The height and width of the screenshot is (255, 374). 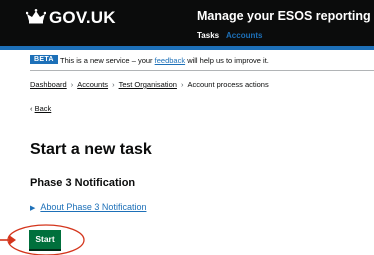 I want to click on breadcrumb-dashboard: Dashboard, so click(x=48, y=84).